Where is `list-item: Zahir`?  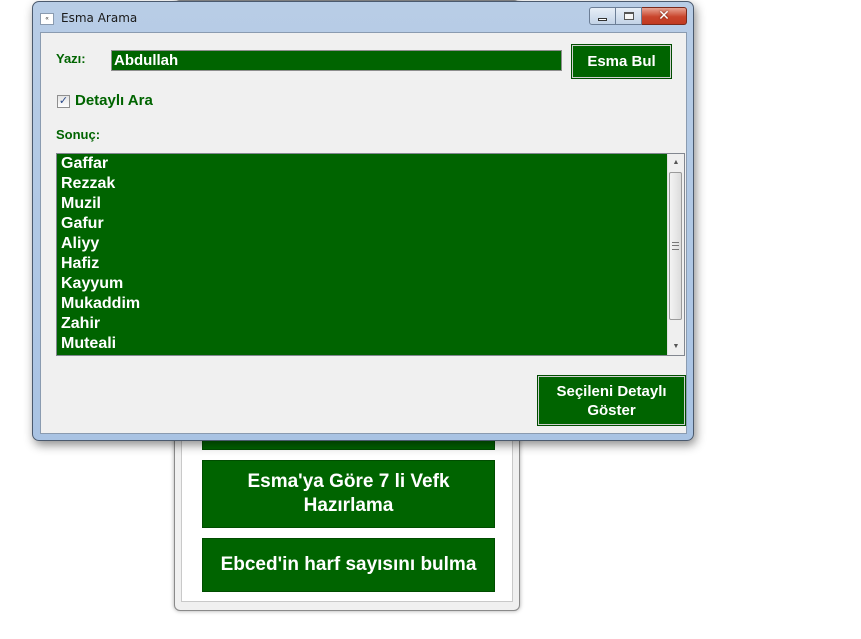
list-item: Zahir is located at coordinates (370, 324).